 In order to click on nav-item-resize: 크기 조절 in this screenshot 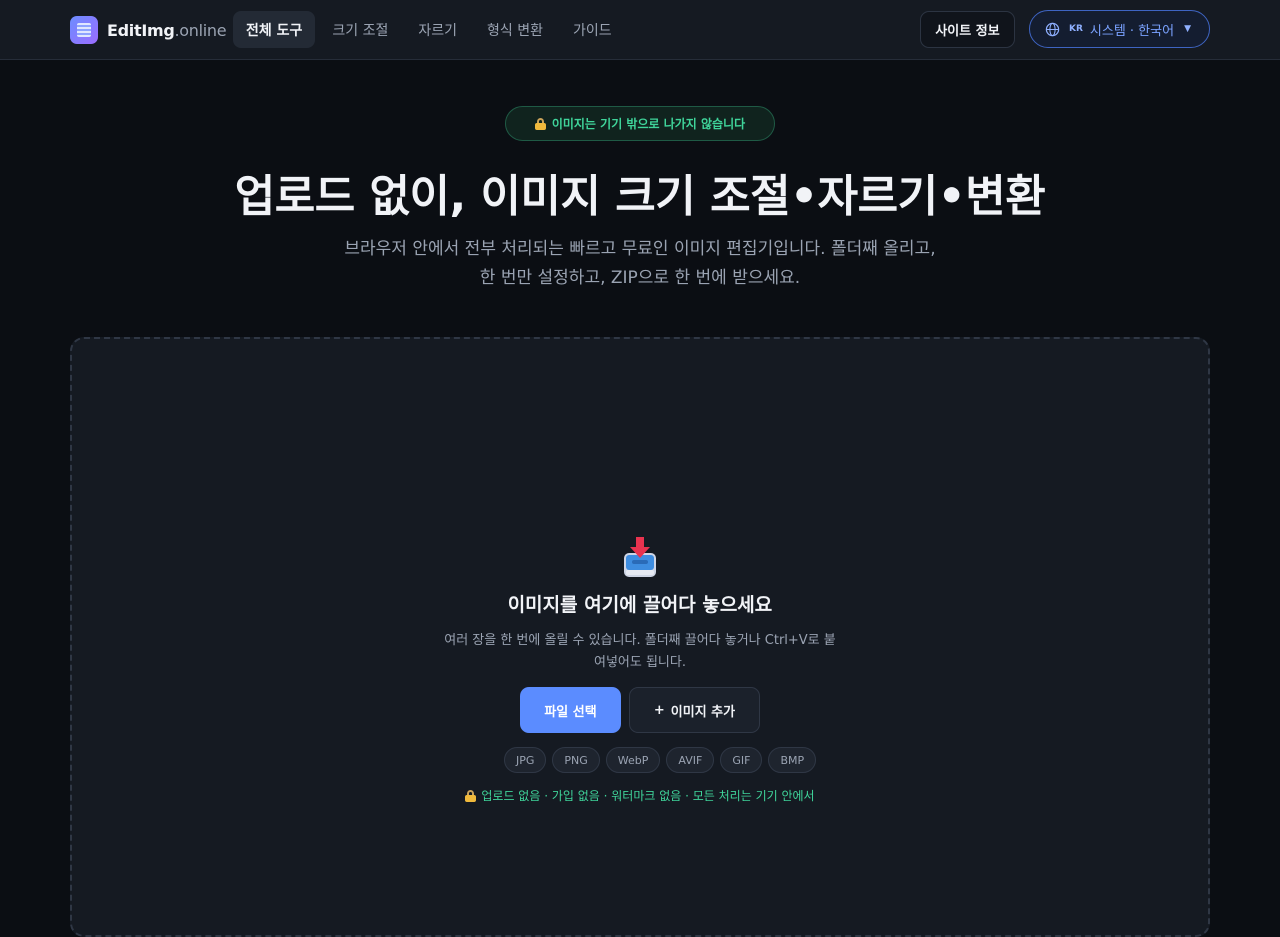, I will do `click(360, 29)`.